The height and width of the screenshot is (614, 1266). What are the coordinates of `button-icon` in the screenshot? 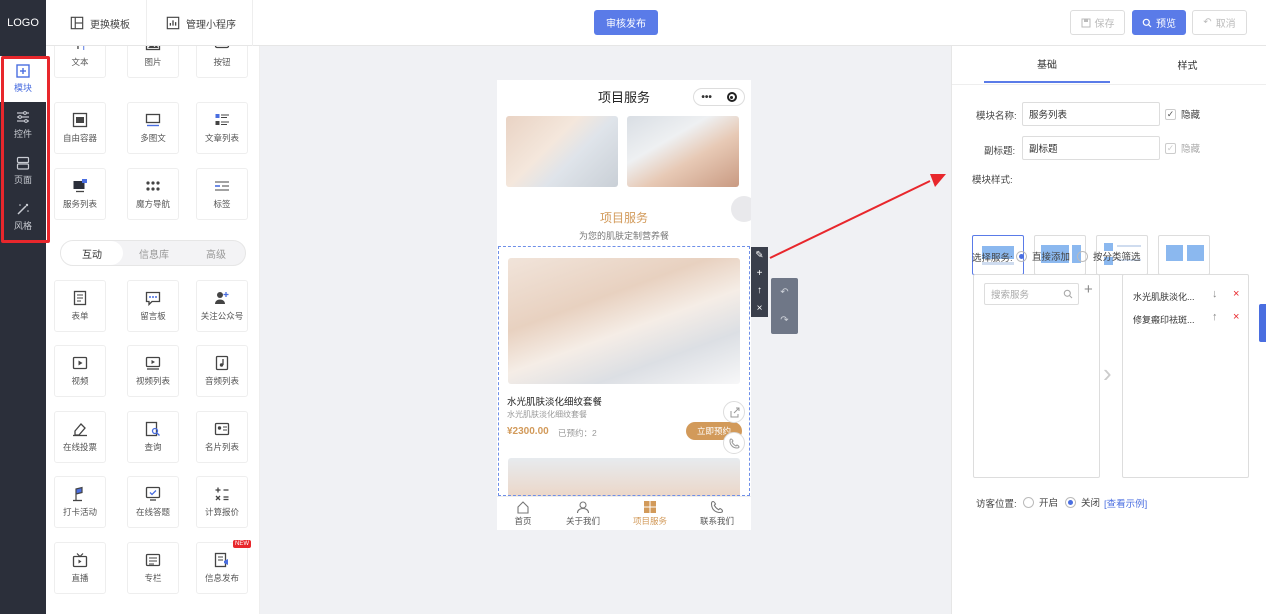 It's located at (222, 47).